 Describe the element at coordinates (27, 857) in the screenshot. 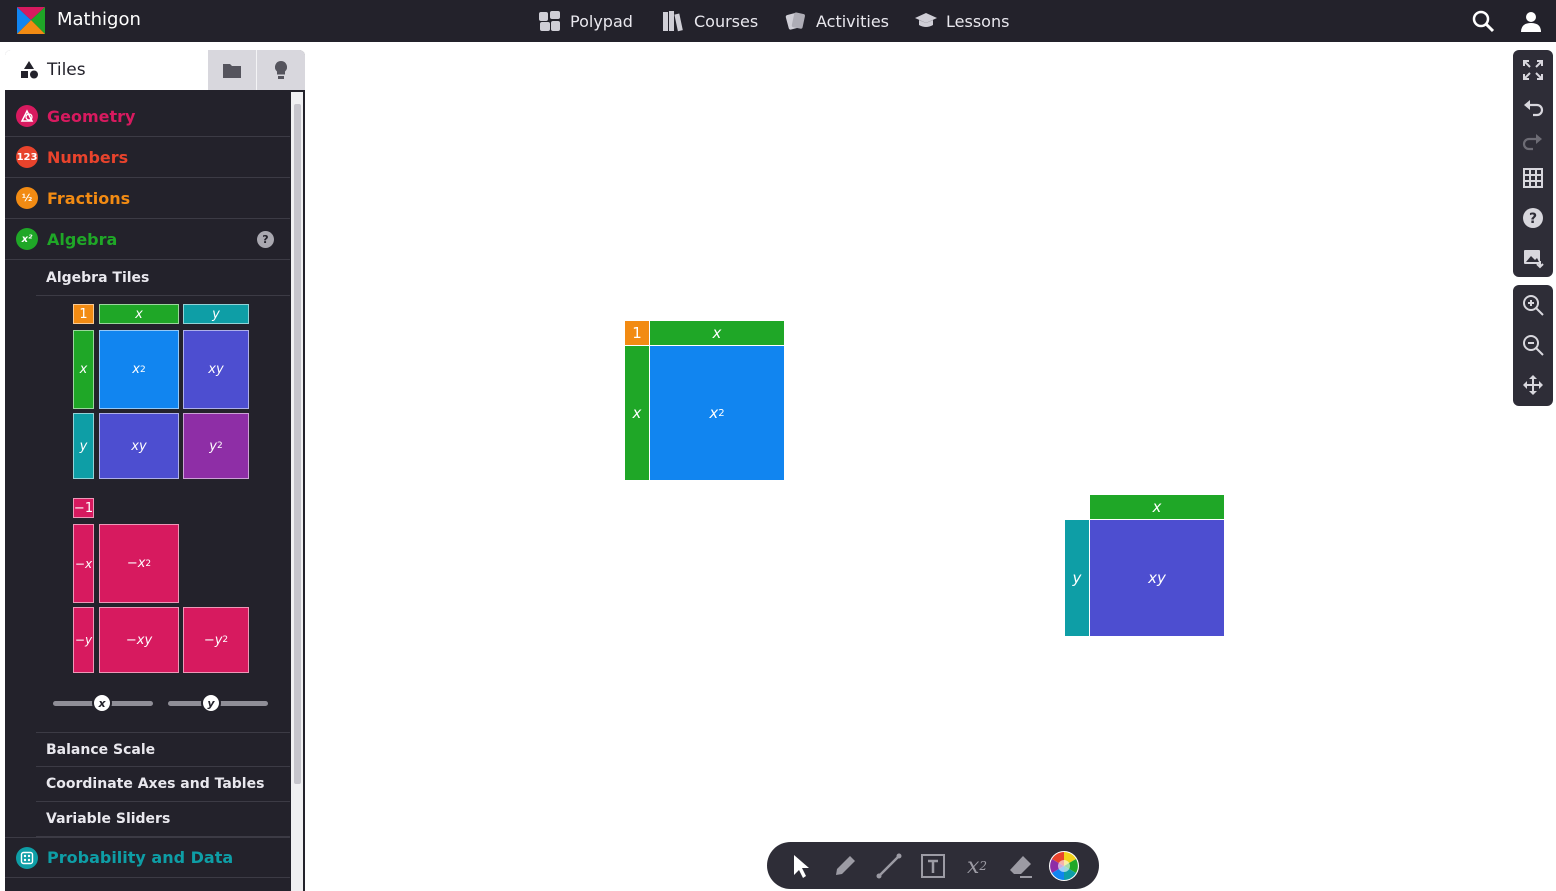

I see `dice-icon` at that location.